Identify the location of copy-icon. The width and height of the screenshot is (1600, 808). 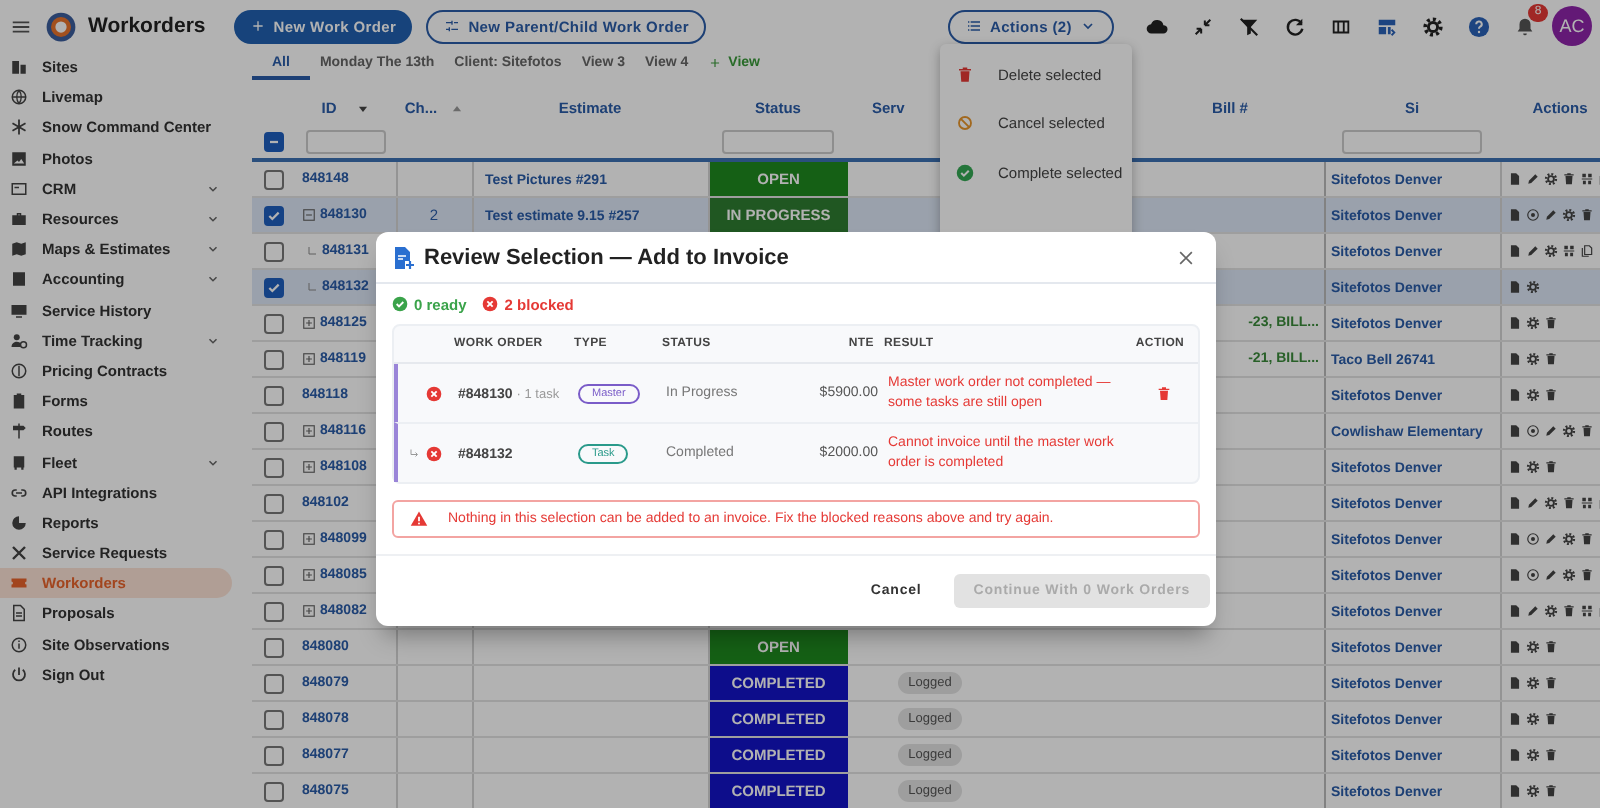
(1586, 251).